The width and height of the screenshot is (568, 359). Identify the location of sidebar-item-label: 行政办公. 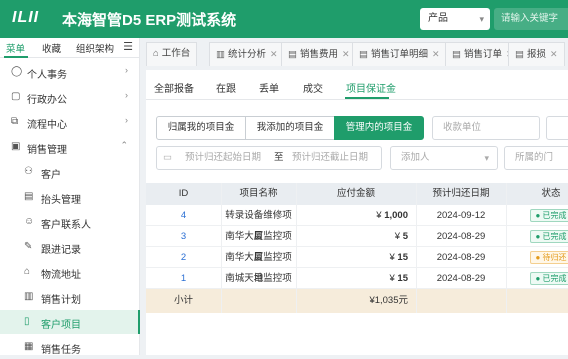
(47, 100).